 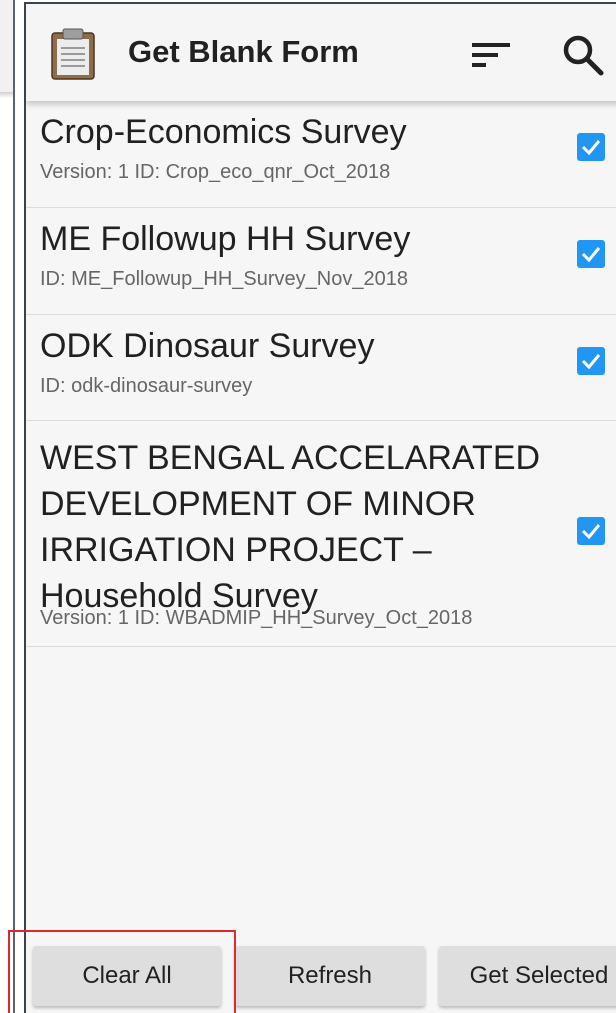 I want to click on clear-all-button: Clear All, so click(x=127, y=976).